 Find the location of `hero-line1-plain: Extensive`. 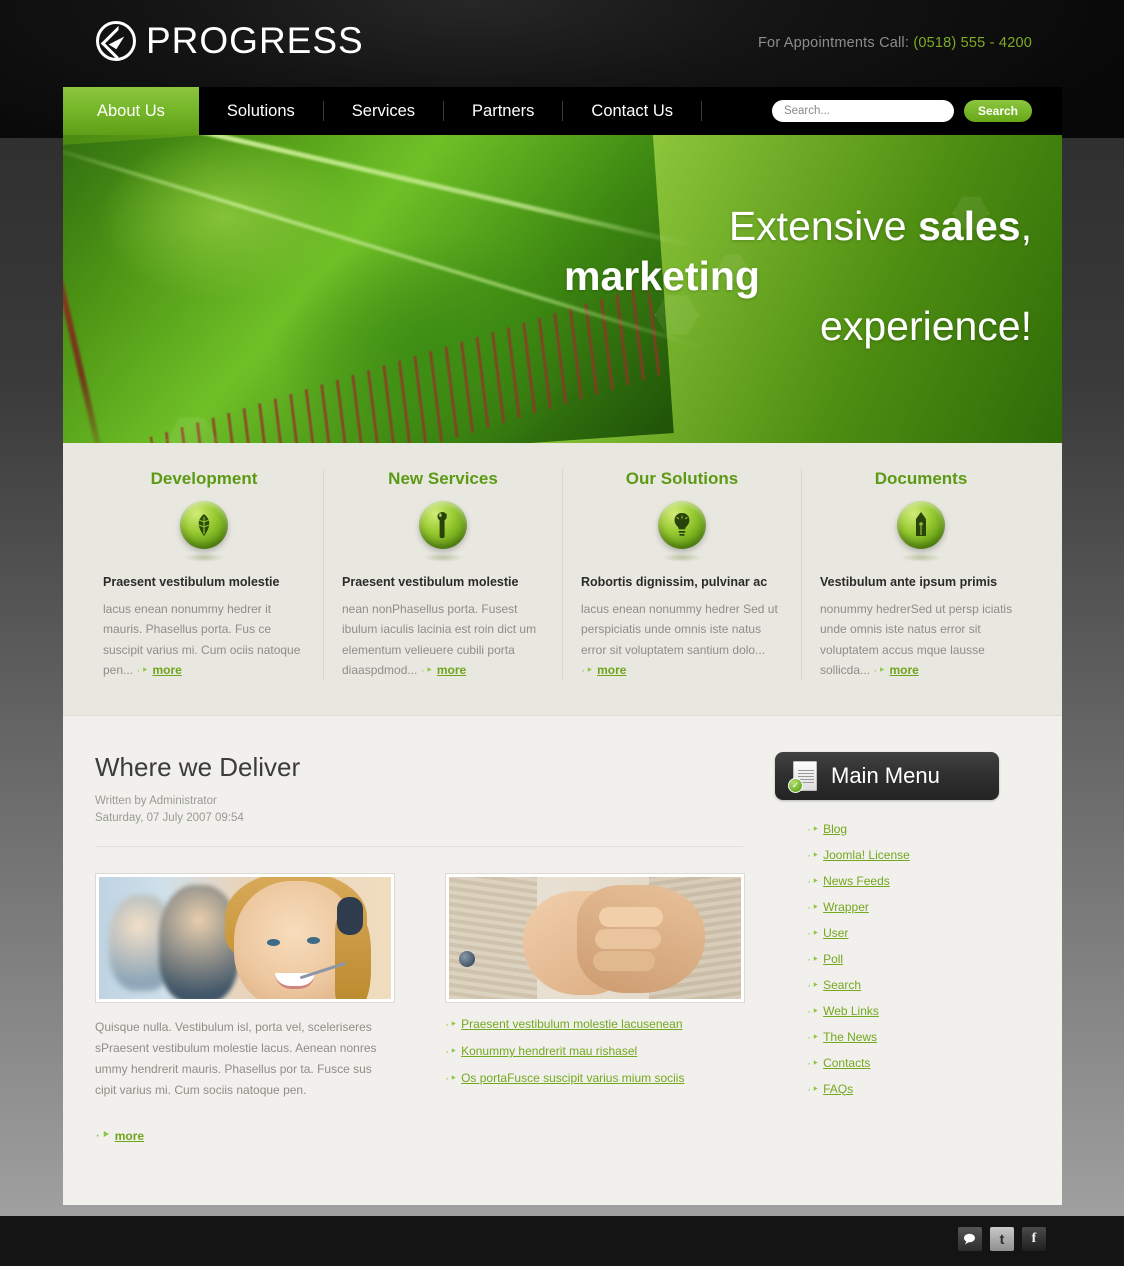

hero-line1-plain: Extensive is located at coordinates (823, 226).